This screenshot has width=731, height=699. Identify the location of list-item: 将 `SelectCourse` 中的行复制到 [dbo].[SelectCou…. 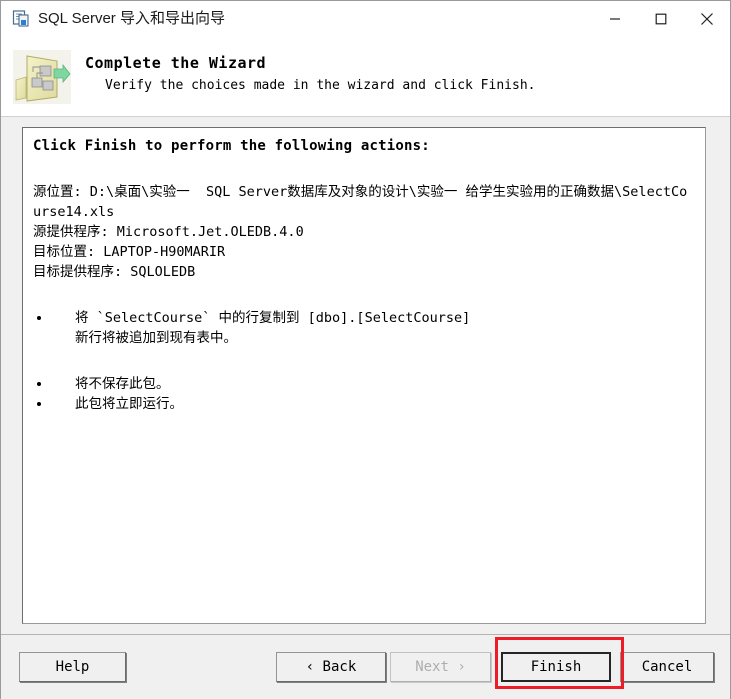
(364, 328).